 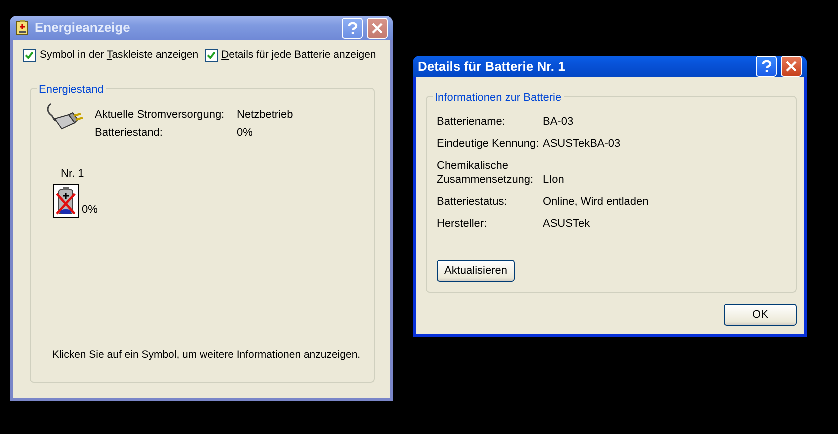 I want to click on field-value: ASUSTek, so click(x=566, y=224).